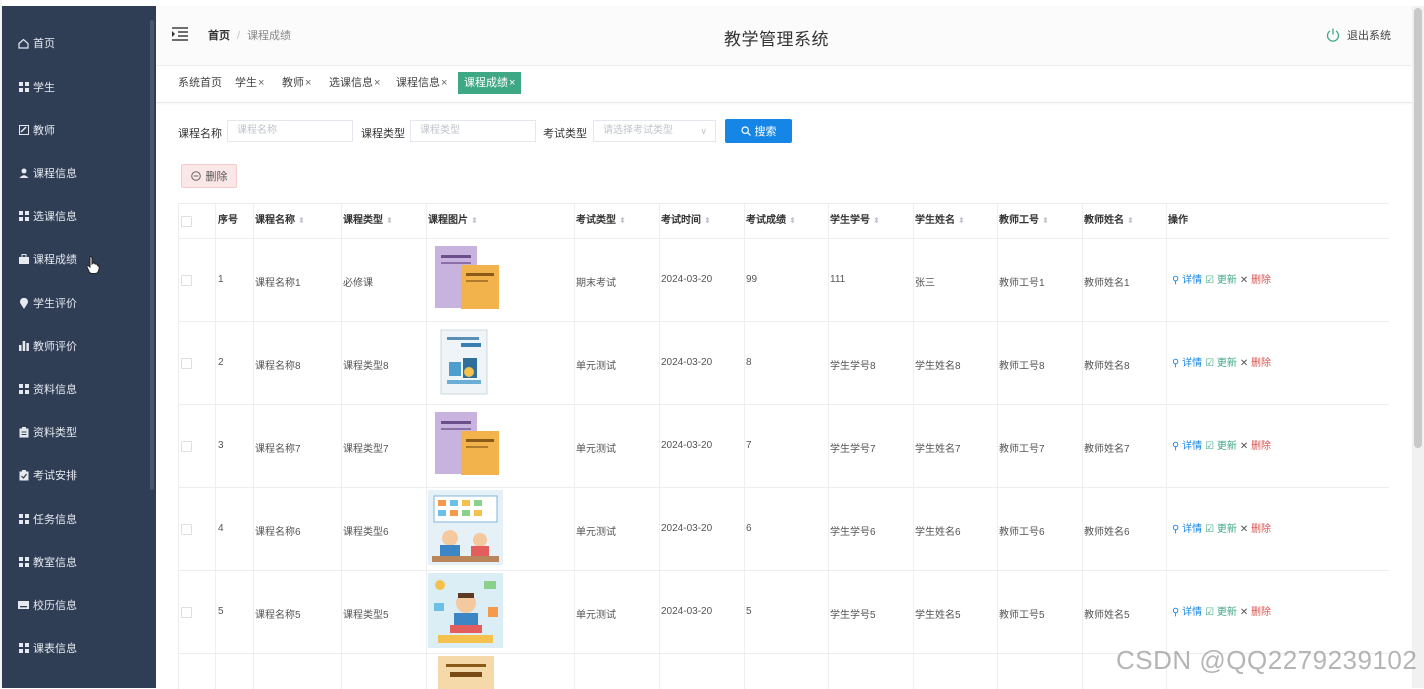 This screenshot has width=1424, height=689. Describe the element at coordinates (221, 528) in the screenshot. I see `cell-index: 4` at that location.